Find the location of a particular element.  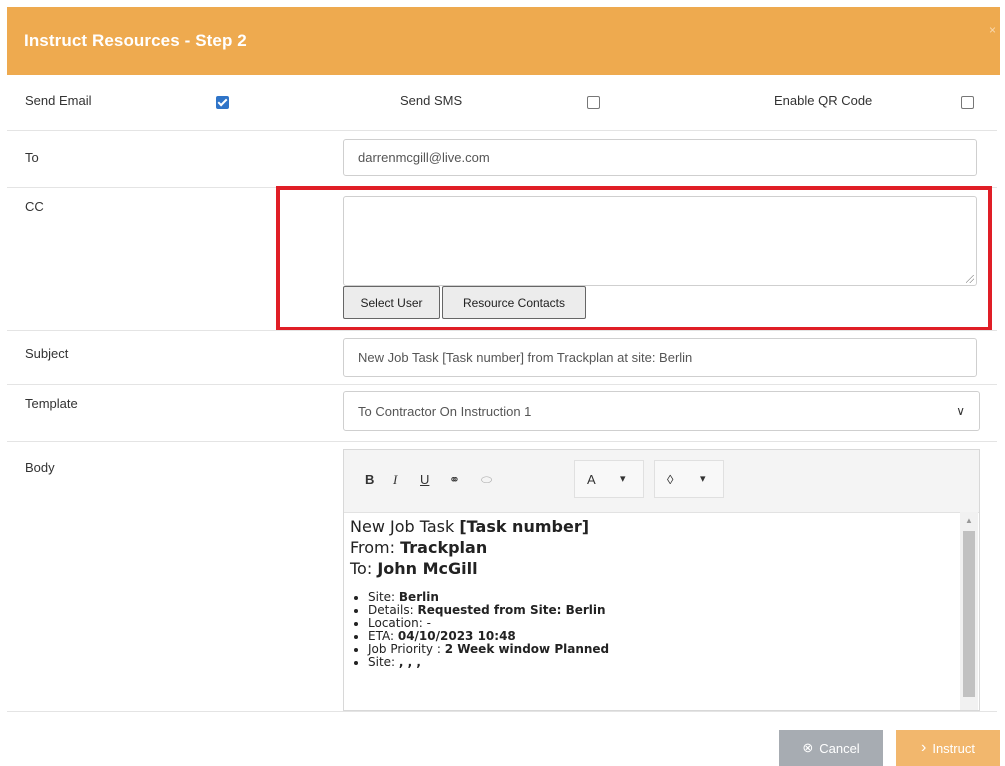

dialog-title: Instruct Resources - Step 2 is located at coordinates (135, 40).